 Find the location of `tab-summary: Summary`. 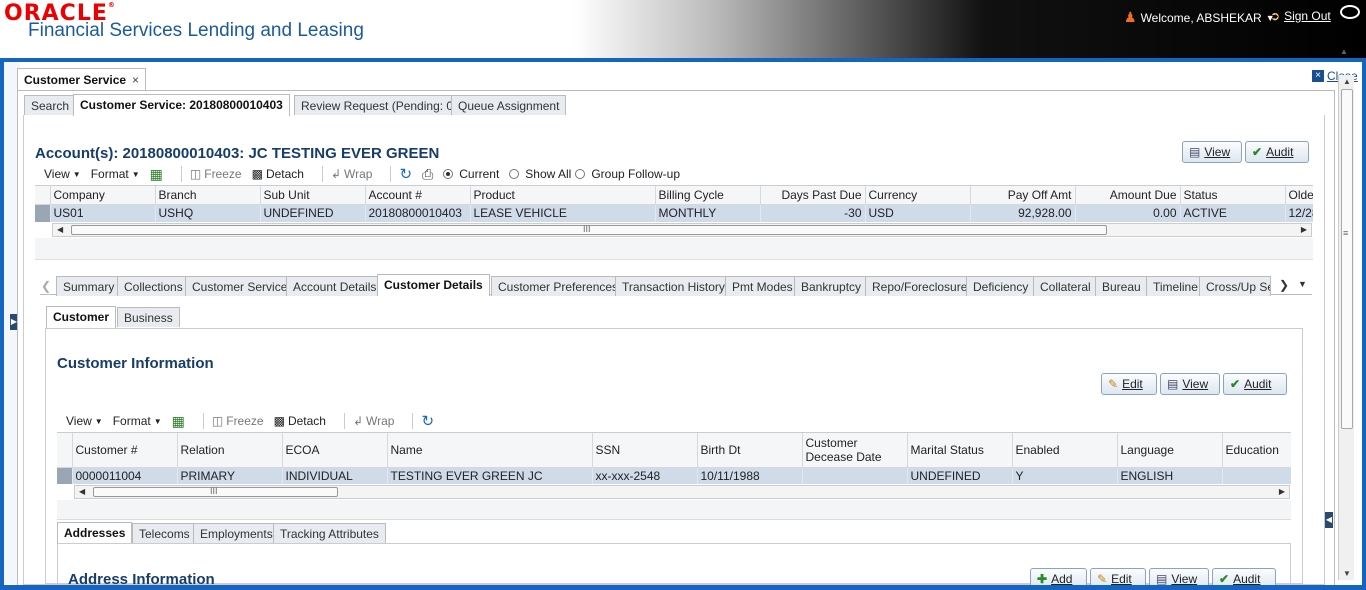

tab-summary: Summary is located at coordinates (89, 286).